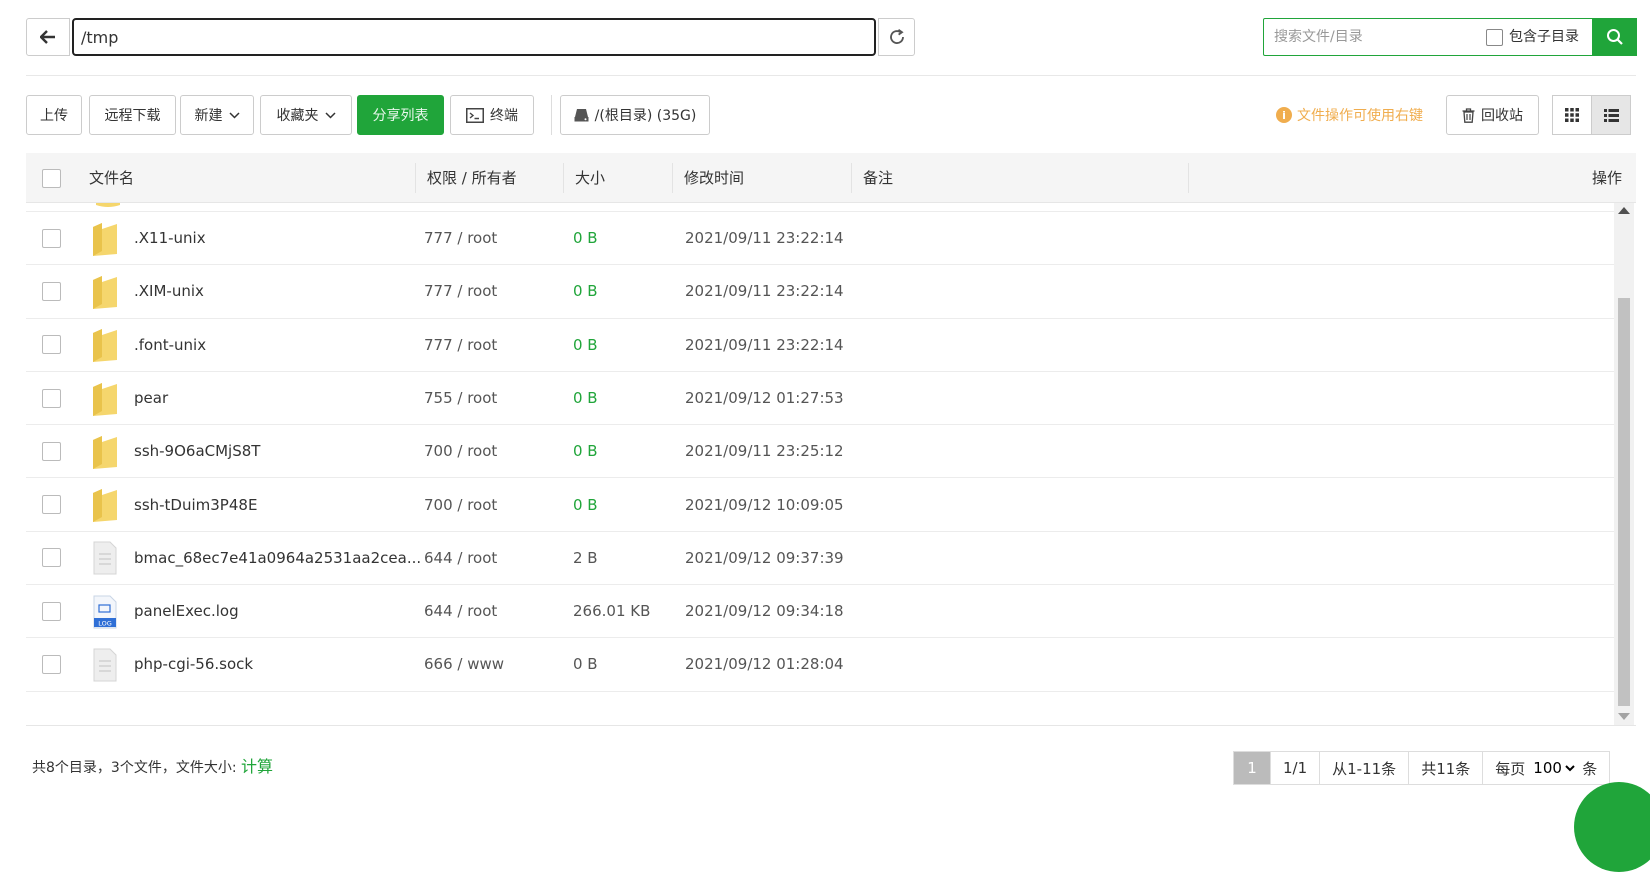 The width and height of the screenshot is (1650, 872). I want to click on file-size: 2 B, so click(585, 557).